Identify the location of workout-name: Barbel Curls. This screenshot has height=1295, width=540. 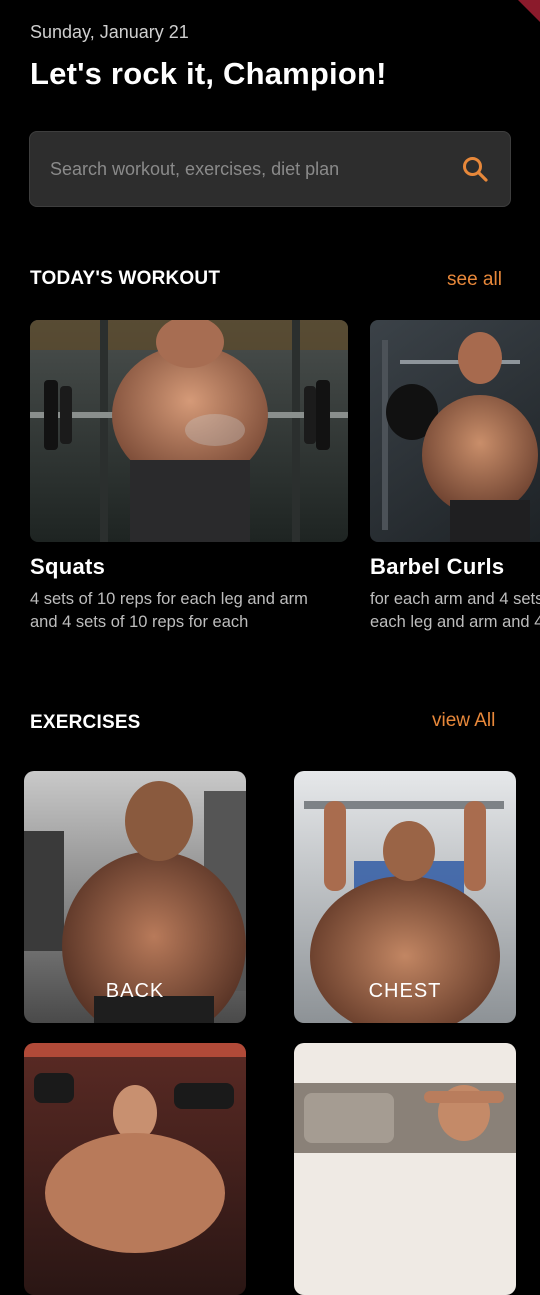
(437, 566).